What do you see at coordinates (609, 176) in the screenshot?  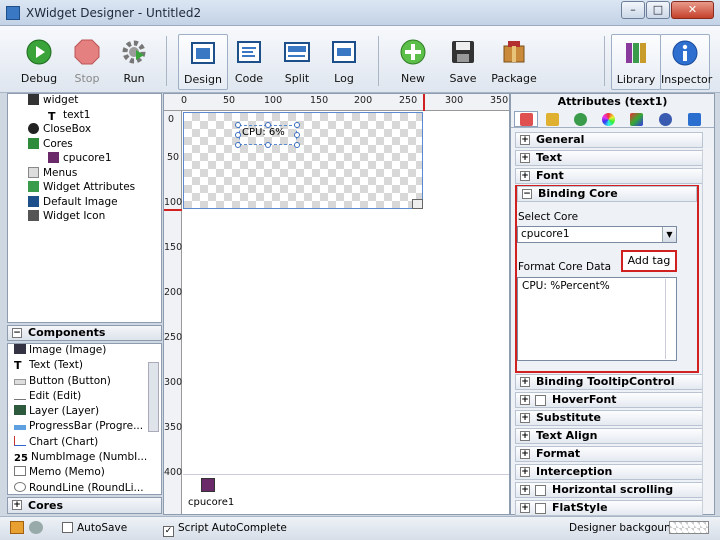 I see `section-font: + Font` at bounding box center [609, 176].